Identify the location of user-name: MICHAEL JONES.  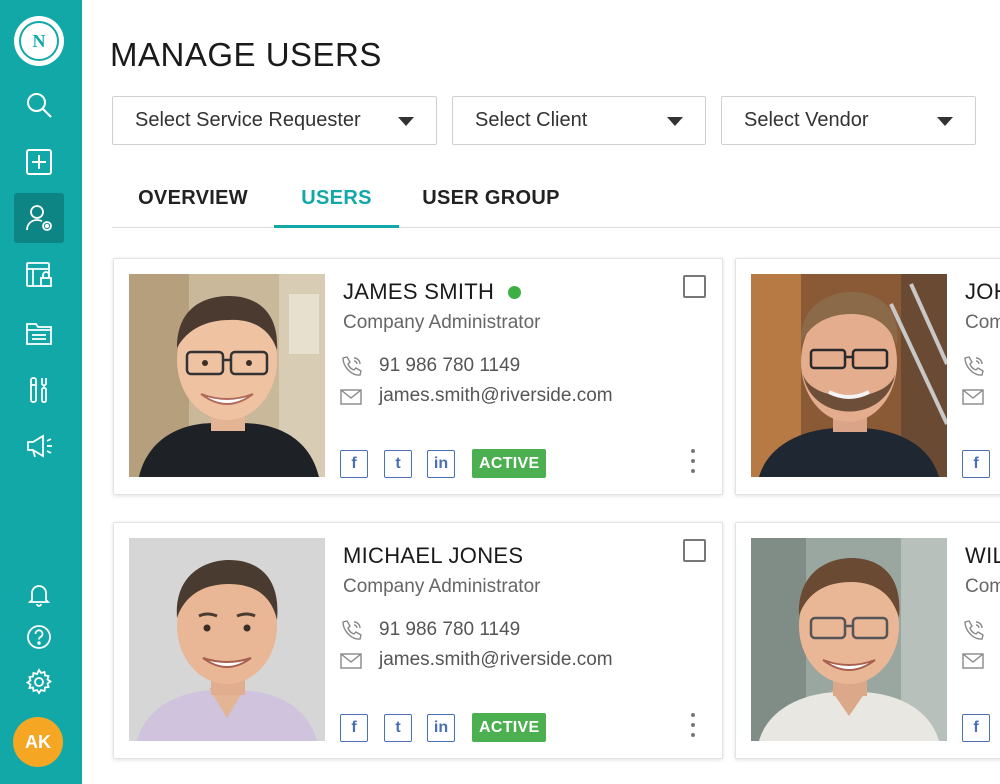
(433, 556).